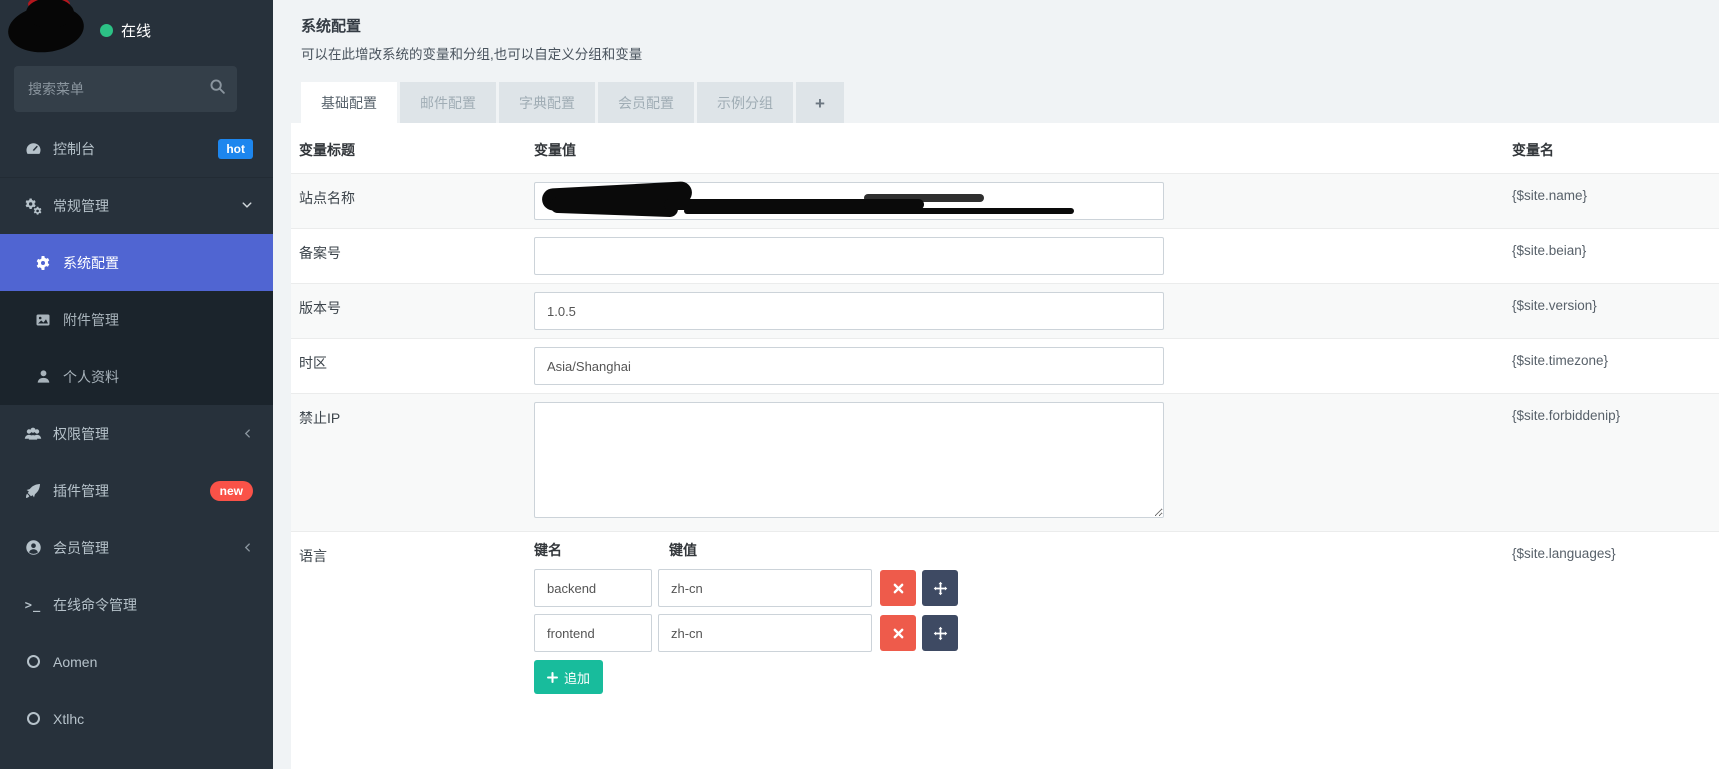 The image size is (1719, 769). Describe the element at coordinates (320, 253) in the screenshot. I see `row-title: 备案号` at that location.